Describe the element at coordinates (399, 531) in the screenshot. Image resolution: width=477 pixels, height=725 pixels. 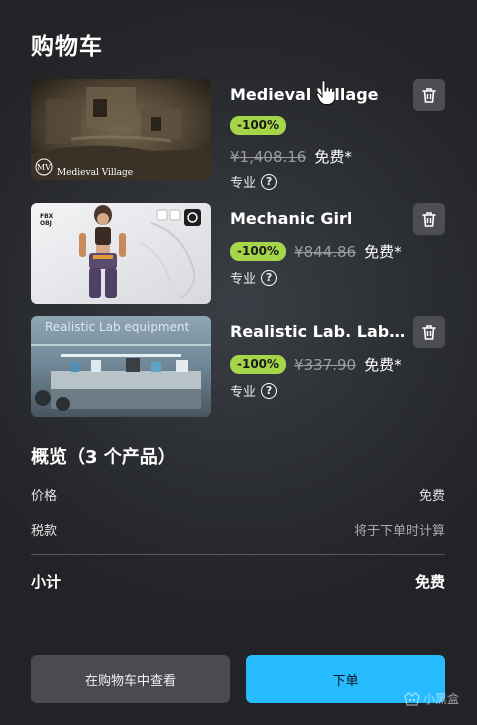
I see `tax-value: 将于下单时计算` at that location.